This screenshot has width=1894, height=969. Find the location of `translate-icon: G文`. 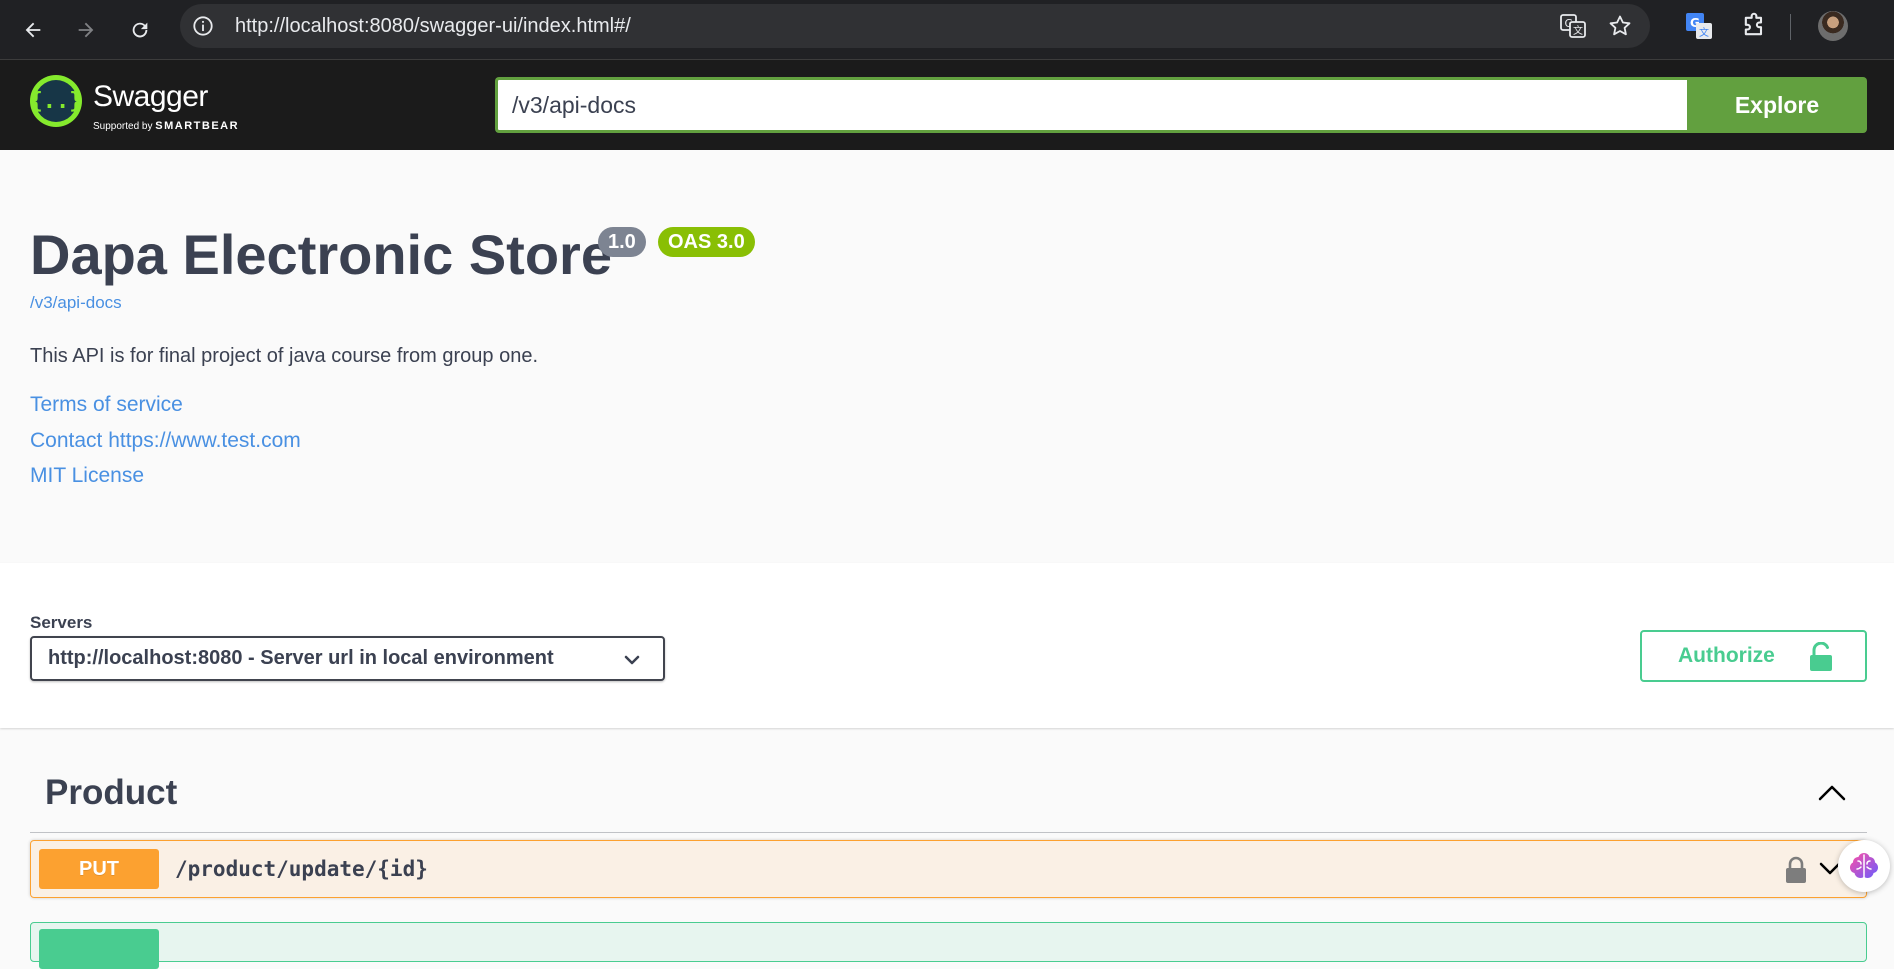

translate-icon: G文 is located at coordinates (1573, 26).